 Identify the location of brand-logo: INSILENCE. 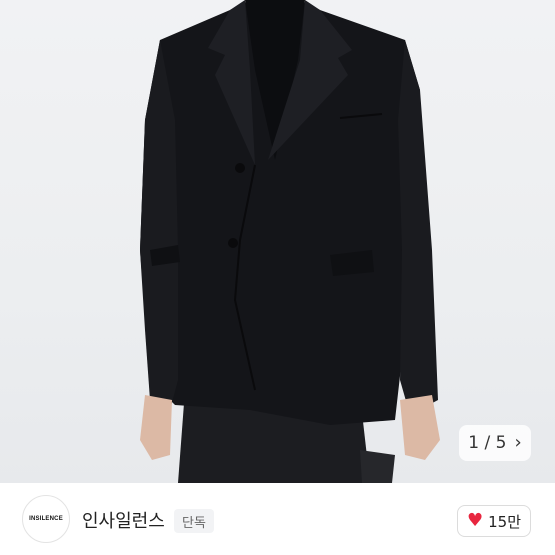
(46, 519).